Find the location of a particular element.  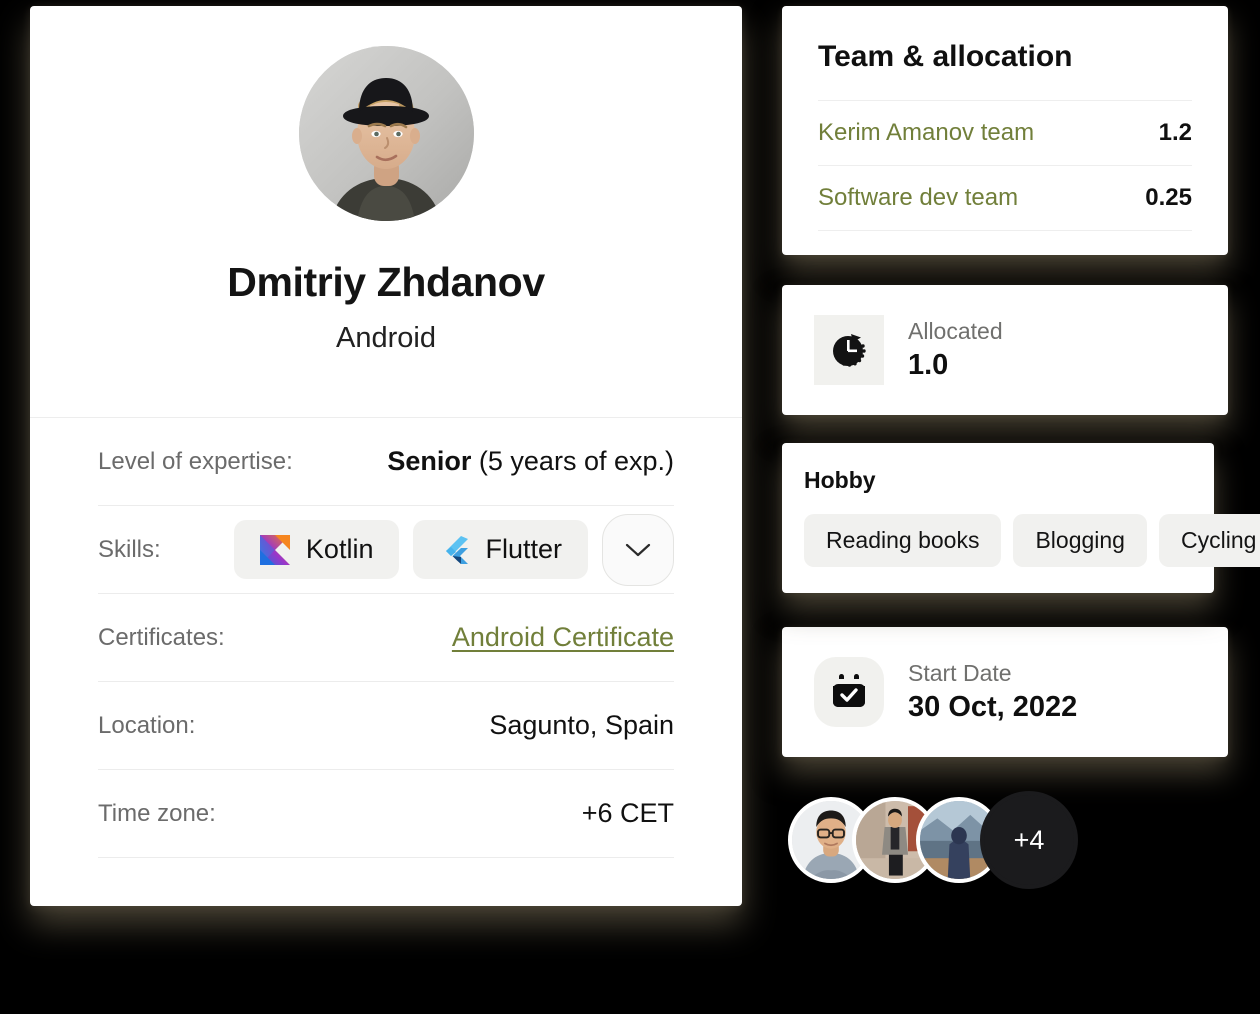

timezone-label: Time zone: is located at coordinates (157, 813).